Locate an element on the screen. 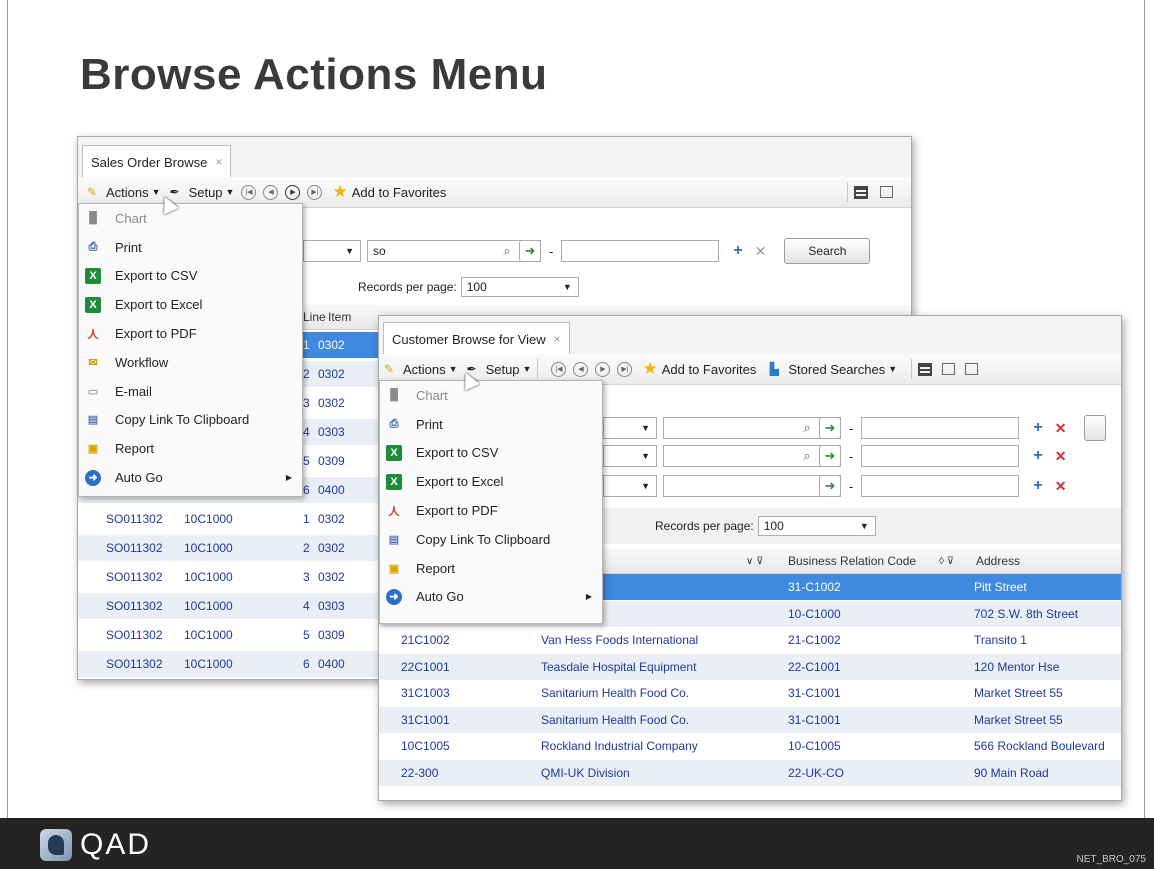  cell-line: 5 is located at coordinates (306, 635).